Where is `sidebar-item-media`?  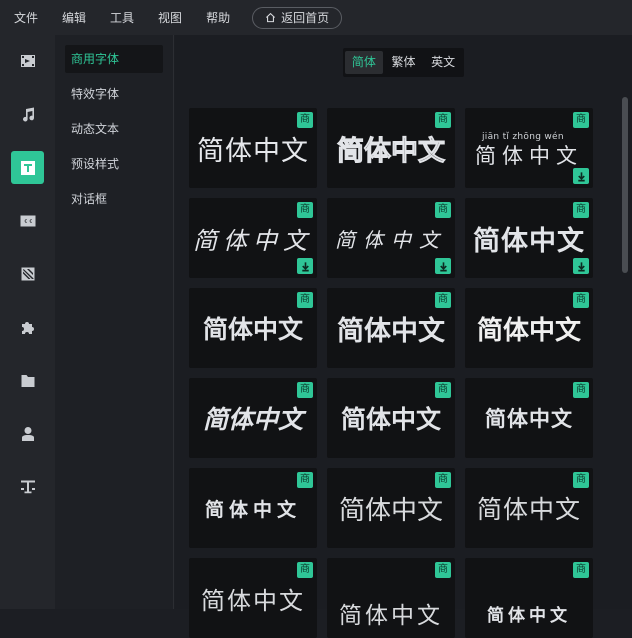 sidebar-item-media is located at coordinates (27, 60).